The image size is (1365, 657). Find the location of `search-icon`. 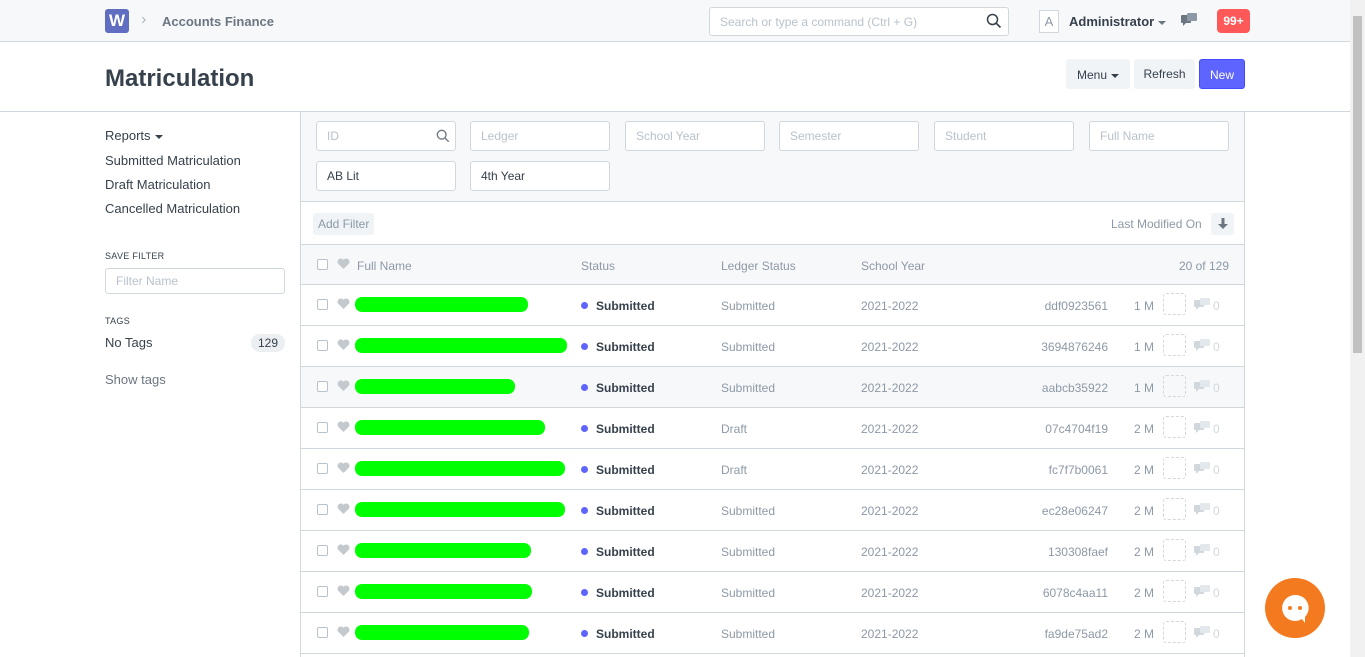

search-icon is located at coordinates (994, 22).